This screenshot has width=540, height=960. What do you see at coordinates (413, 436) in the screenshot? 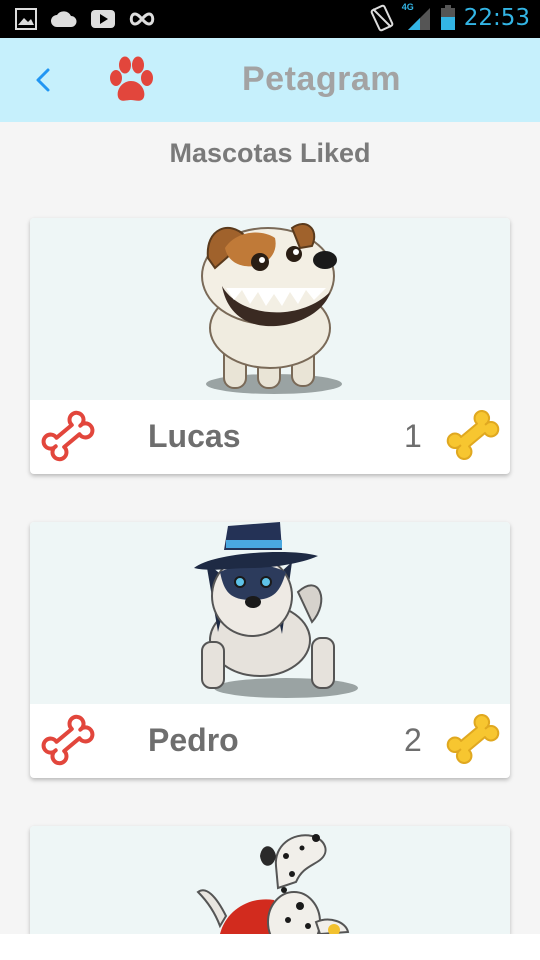
I see `like-count: 1` at bounding box center [413, 436].